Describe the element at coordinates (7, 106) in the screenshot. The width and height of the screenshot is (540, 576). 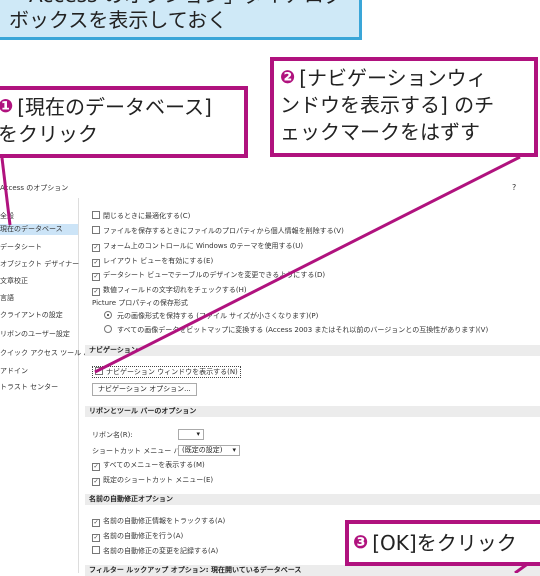
I see `step-number-1: ❶` at that location.